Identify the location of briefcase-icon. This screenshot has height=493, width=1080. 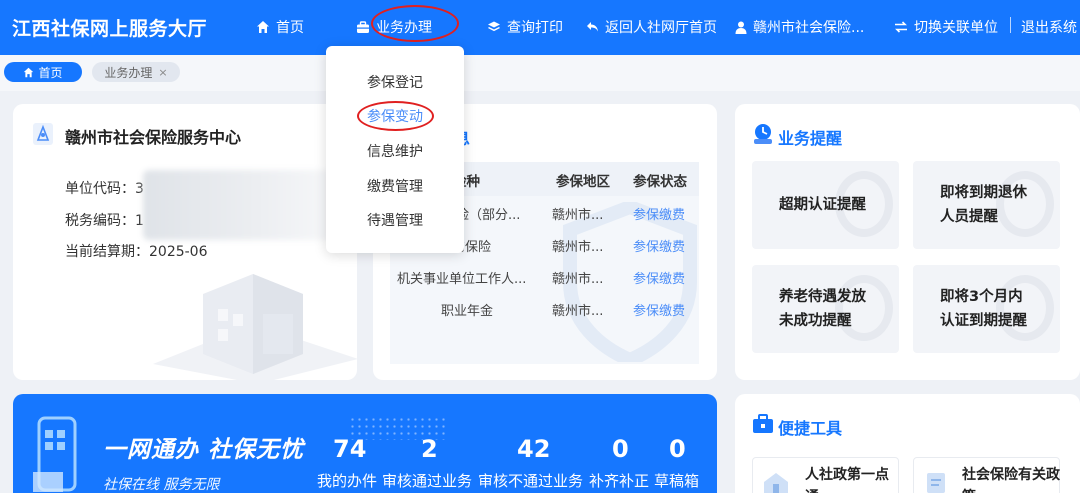
(363, 26).